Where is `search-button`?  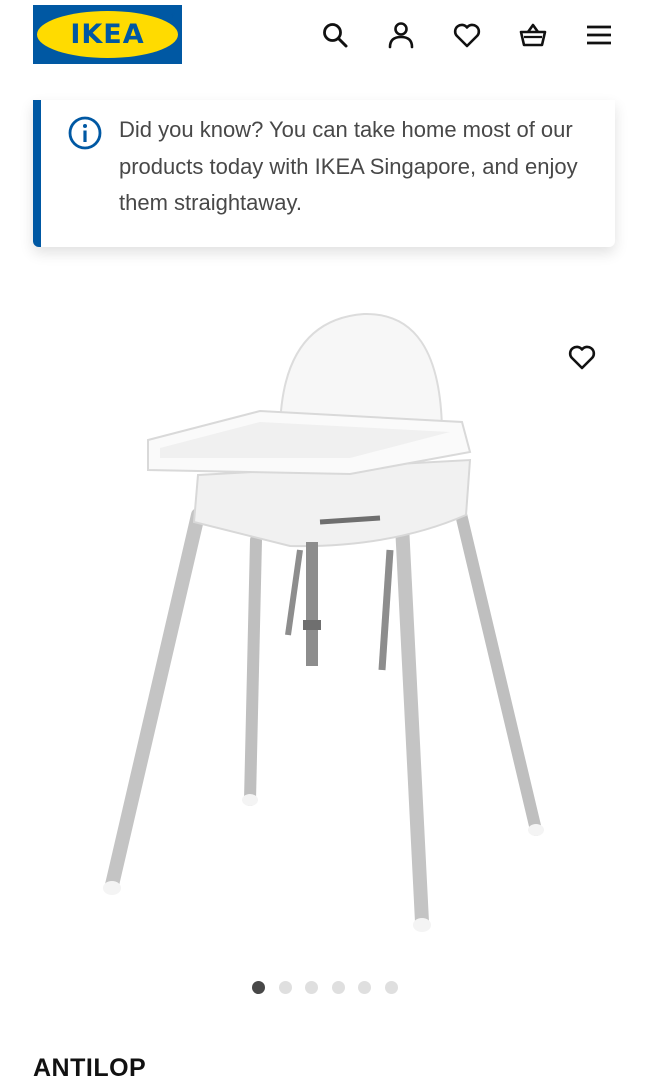 search-button is located at coordinates (335, 35).